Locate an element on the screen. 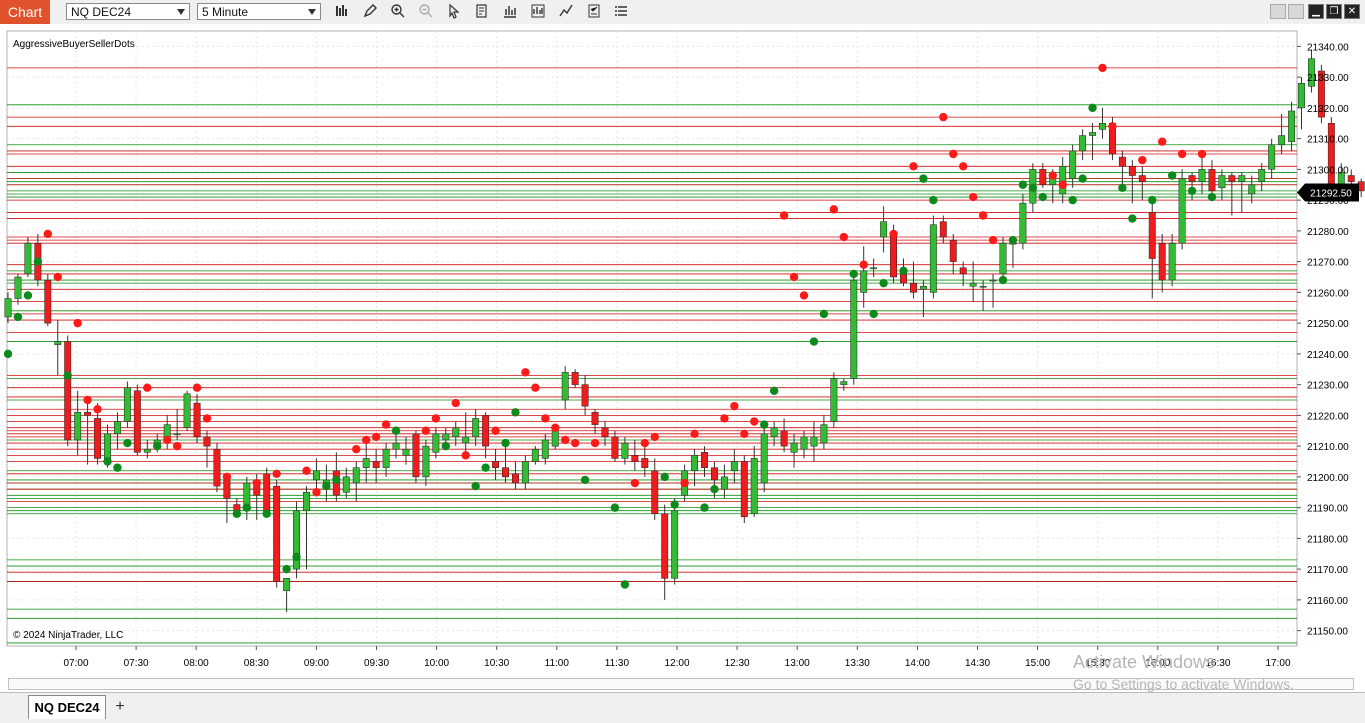 The height and width of the screenshot is (723, 1365). x-tick-label: 11:00 is located at coordinates (557, 663).